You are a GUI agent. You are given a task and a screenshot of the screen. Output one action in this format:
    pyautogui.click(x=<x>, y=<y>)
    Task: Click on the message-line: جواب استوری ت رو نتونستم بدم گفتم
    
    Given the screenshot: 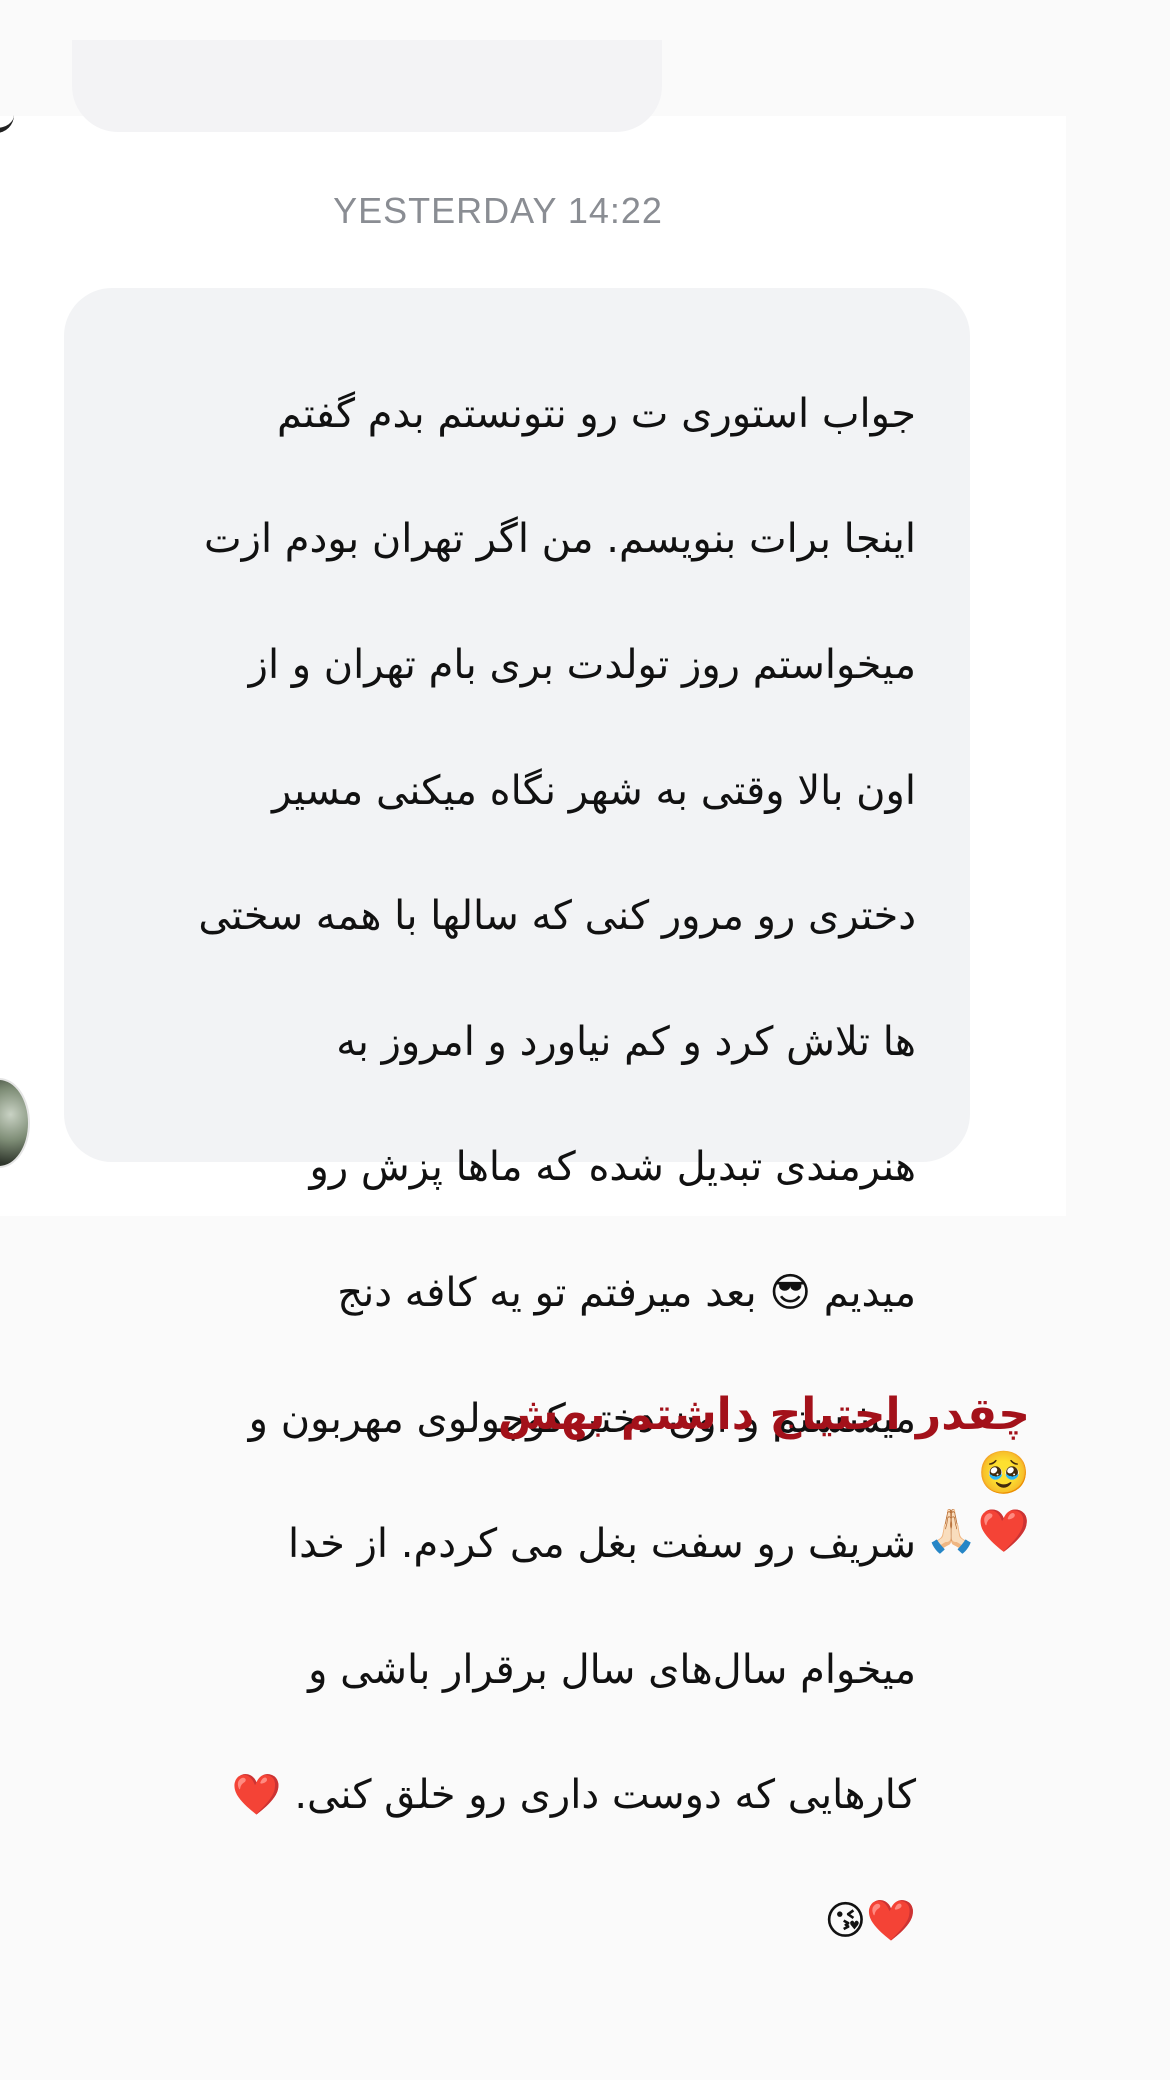 What is the action you would take?
    pyautogui.click(x=596, y=413)
    